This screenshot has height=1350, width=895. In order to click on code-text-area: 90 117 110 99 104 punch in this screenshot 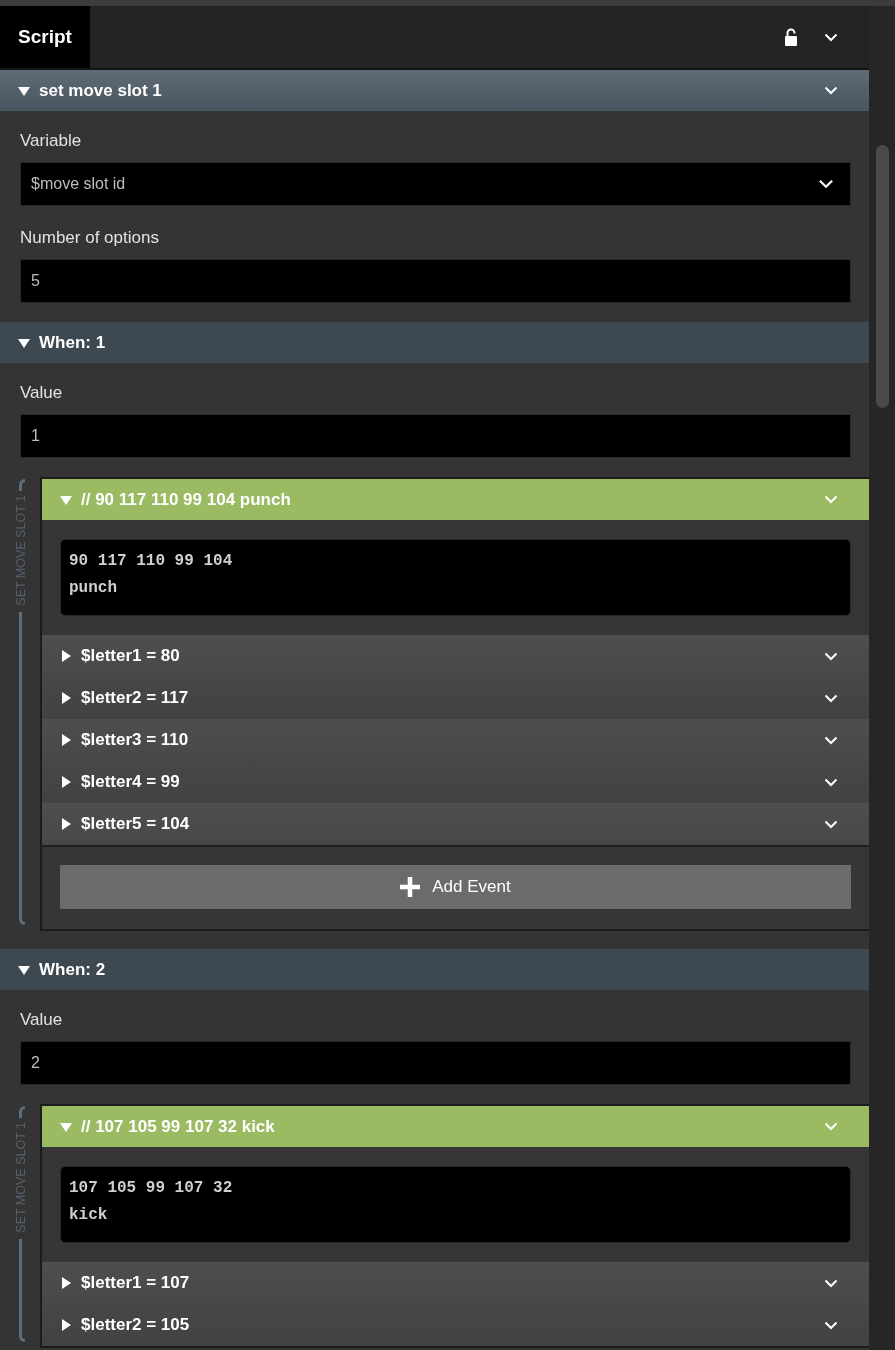, I will do `click(455, 577)`.